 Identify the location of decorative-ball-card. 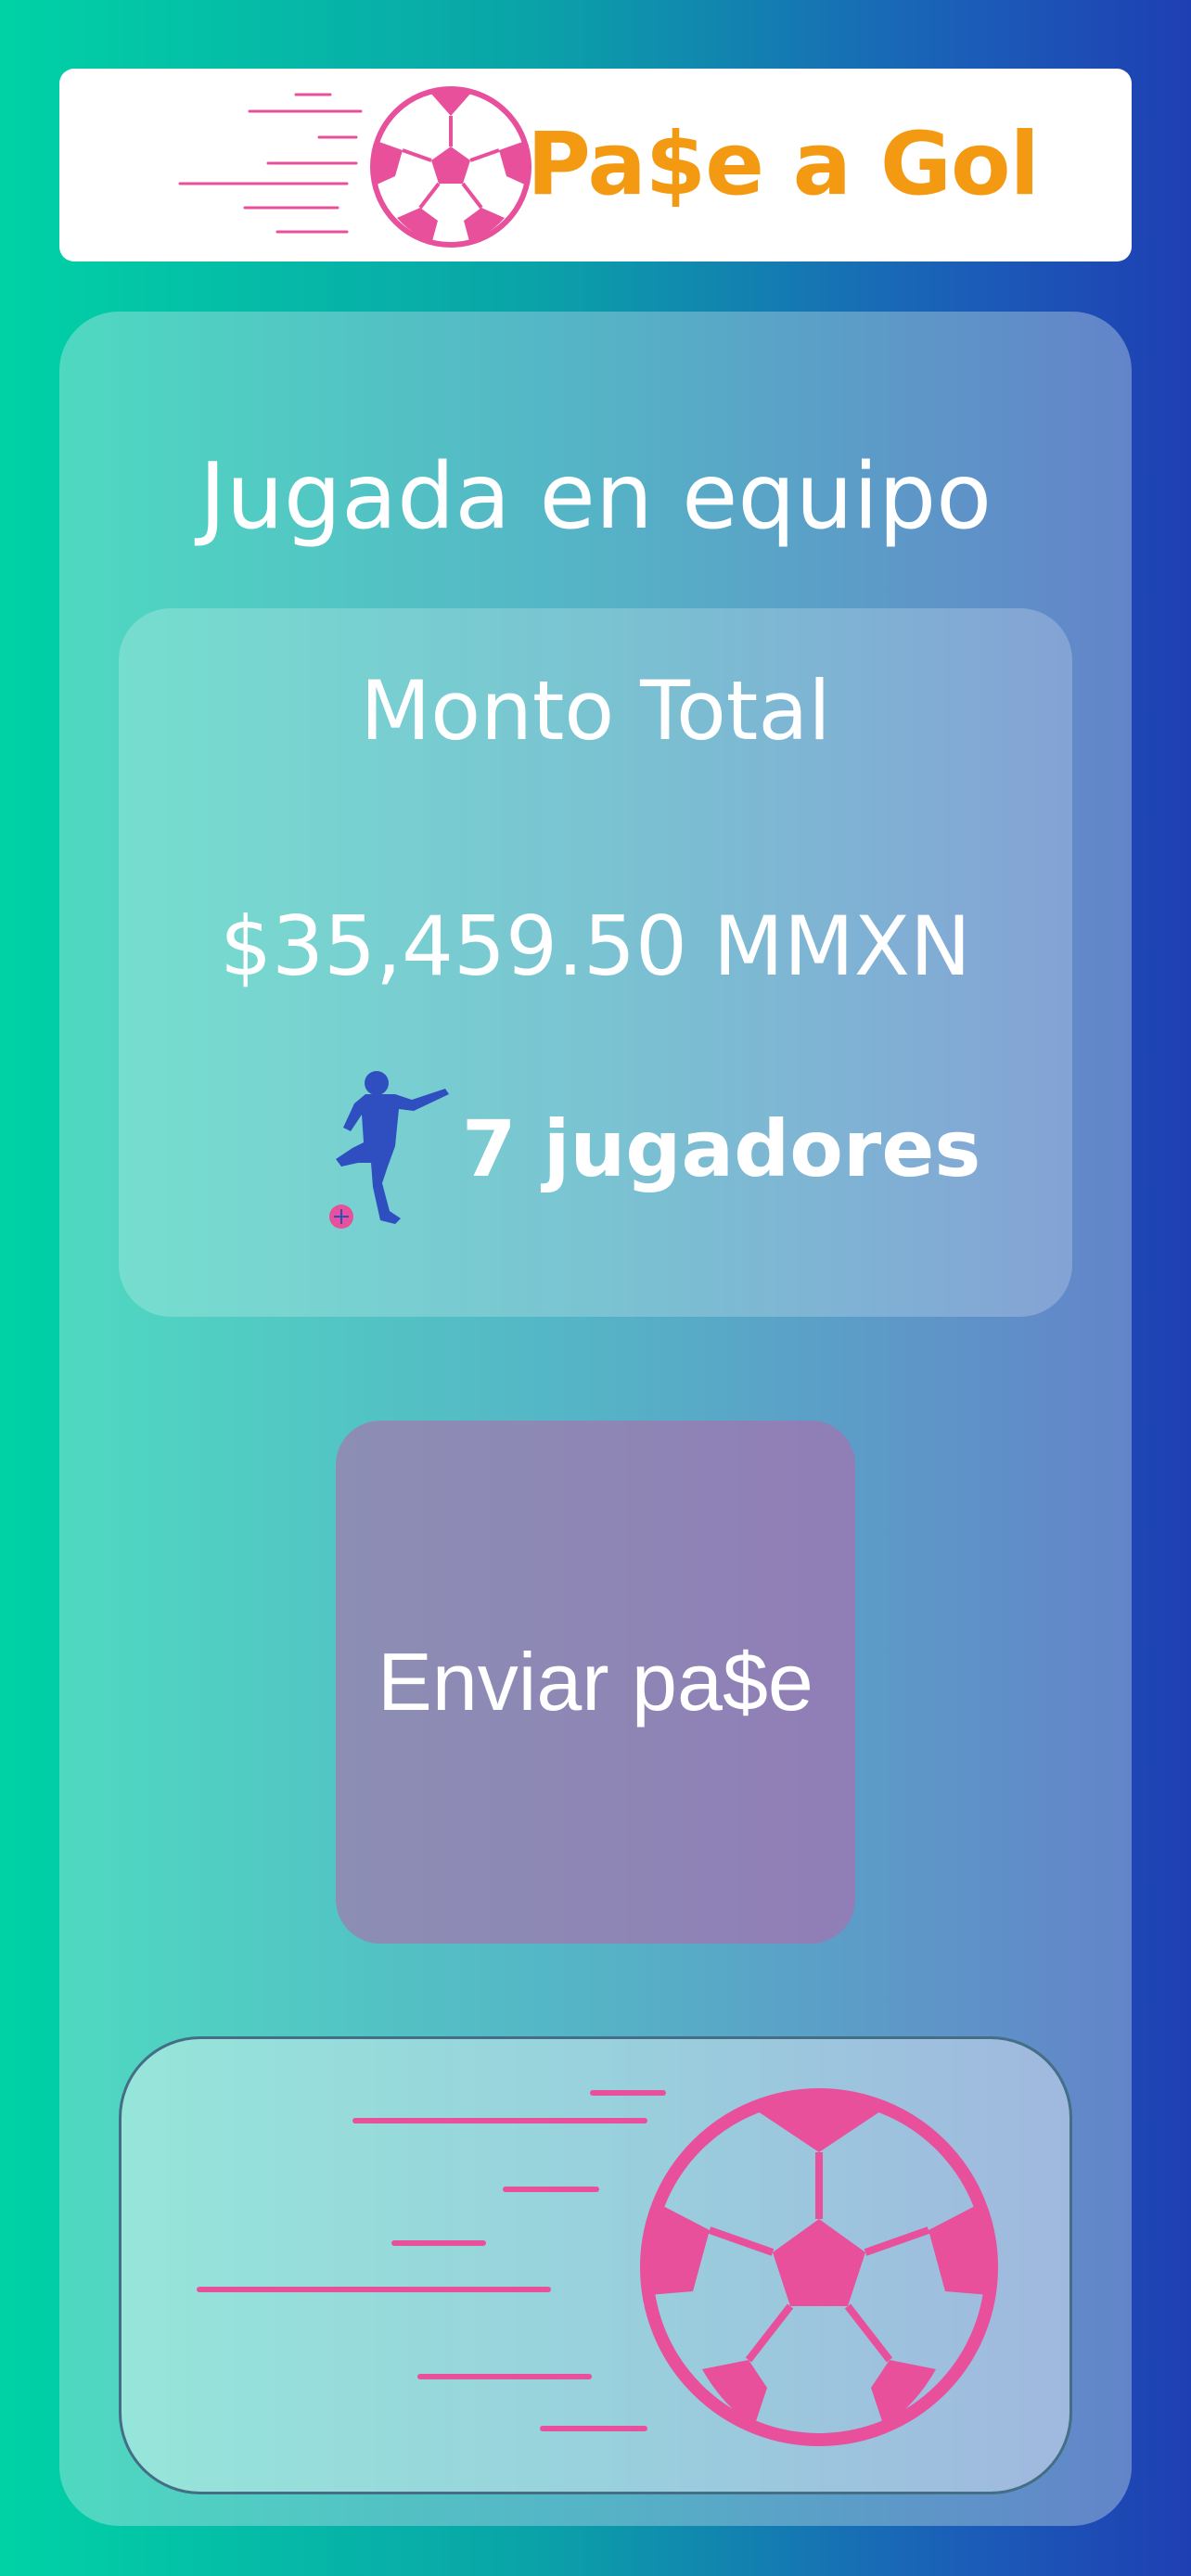
(595, 2265).